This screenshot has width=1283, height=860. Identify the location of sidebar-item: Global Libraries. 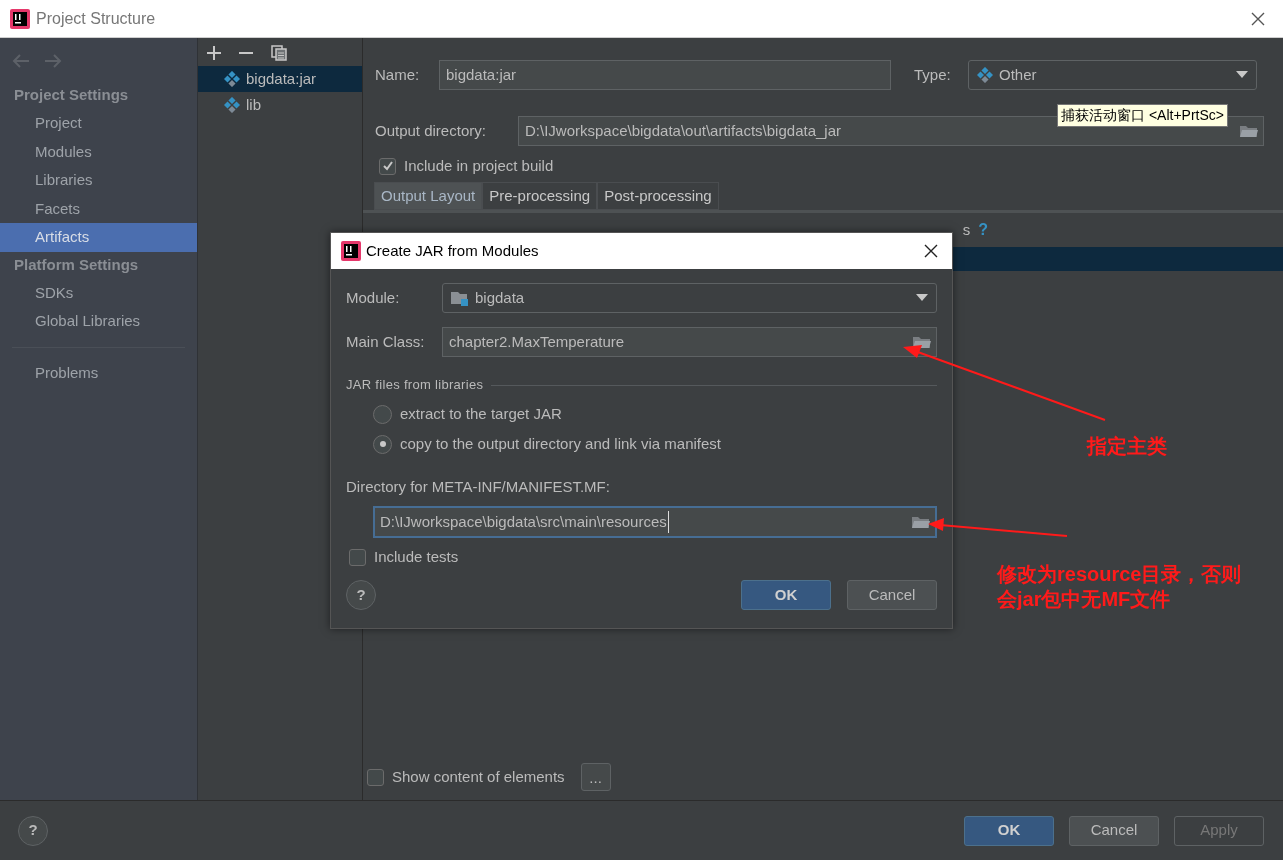
(98, 321).